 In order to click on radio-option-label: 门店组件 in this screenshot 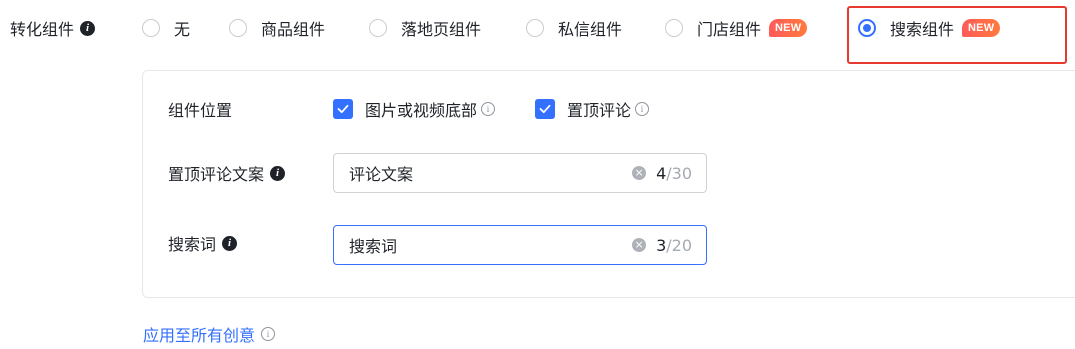, I will do `click(729, 29)`.